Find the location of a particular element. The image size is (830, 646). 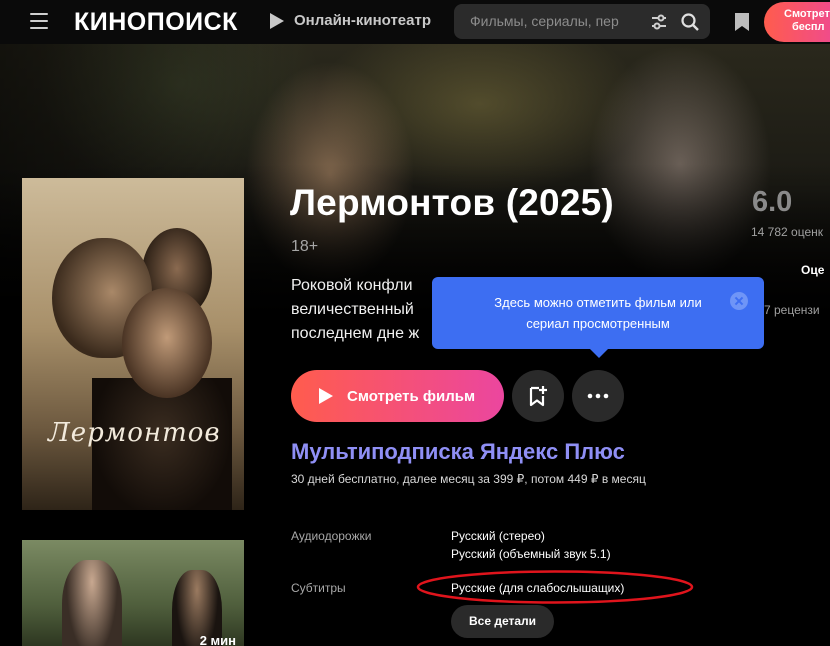

bookmark-icon is located at coordinates (742, 22).